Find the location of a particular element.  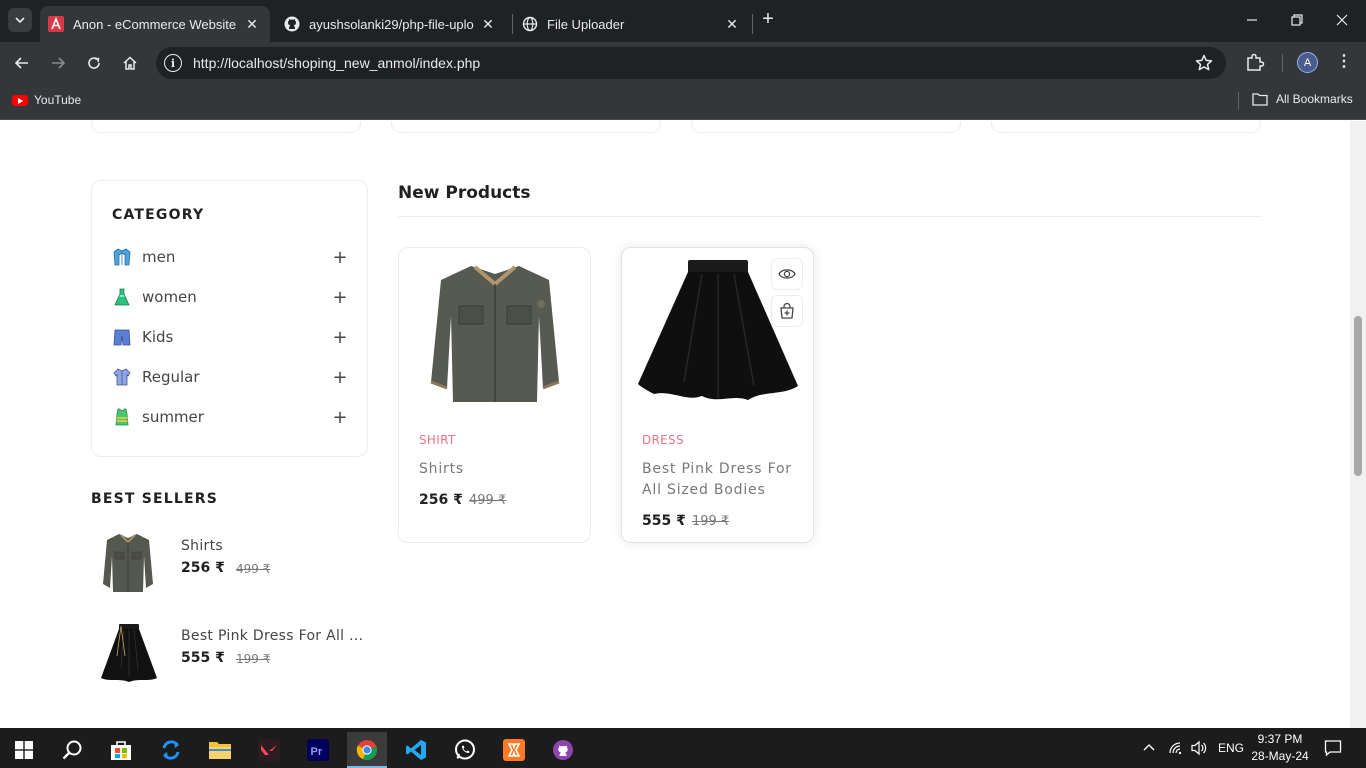

taskbar-vscode is located at coordinates (416, 750).